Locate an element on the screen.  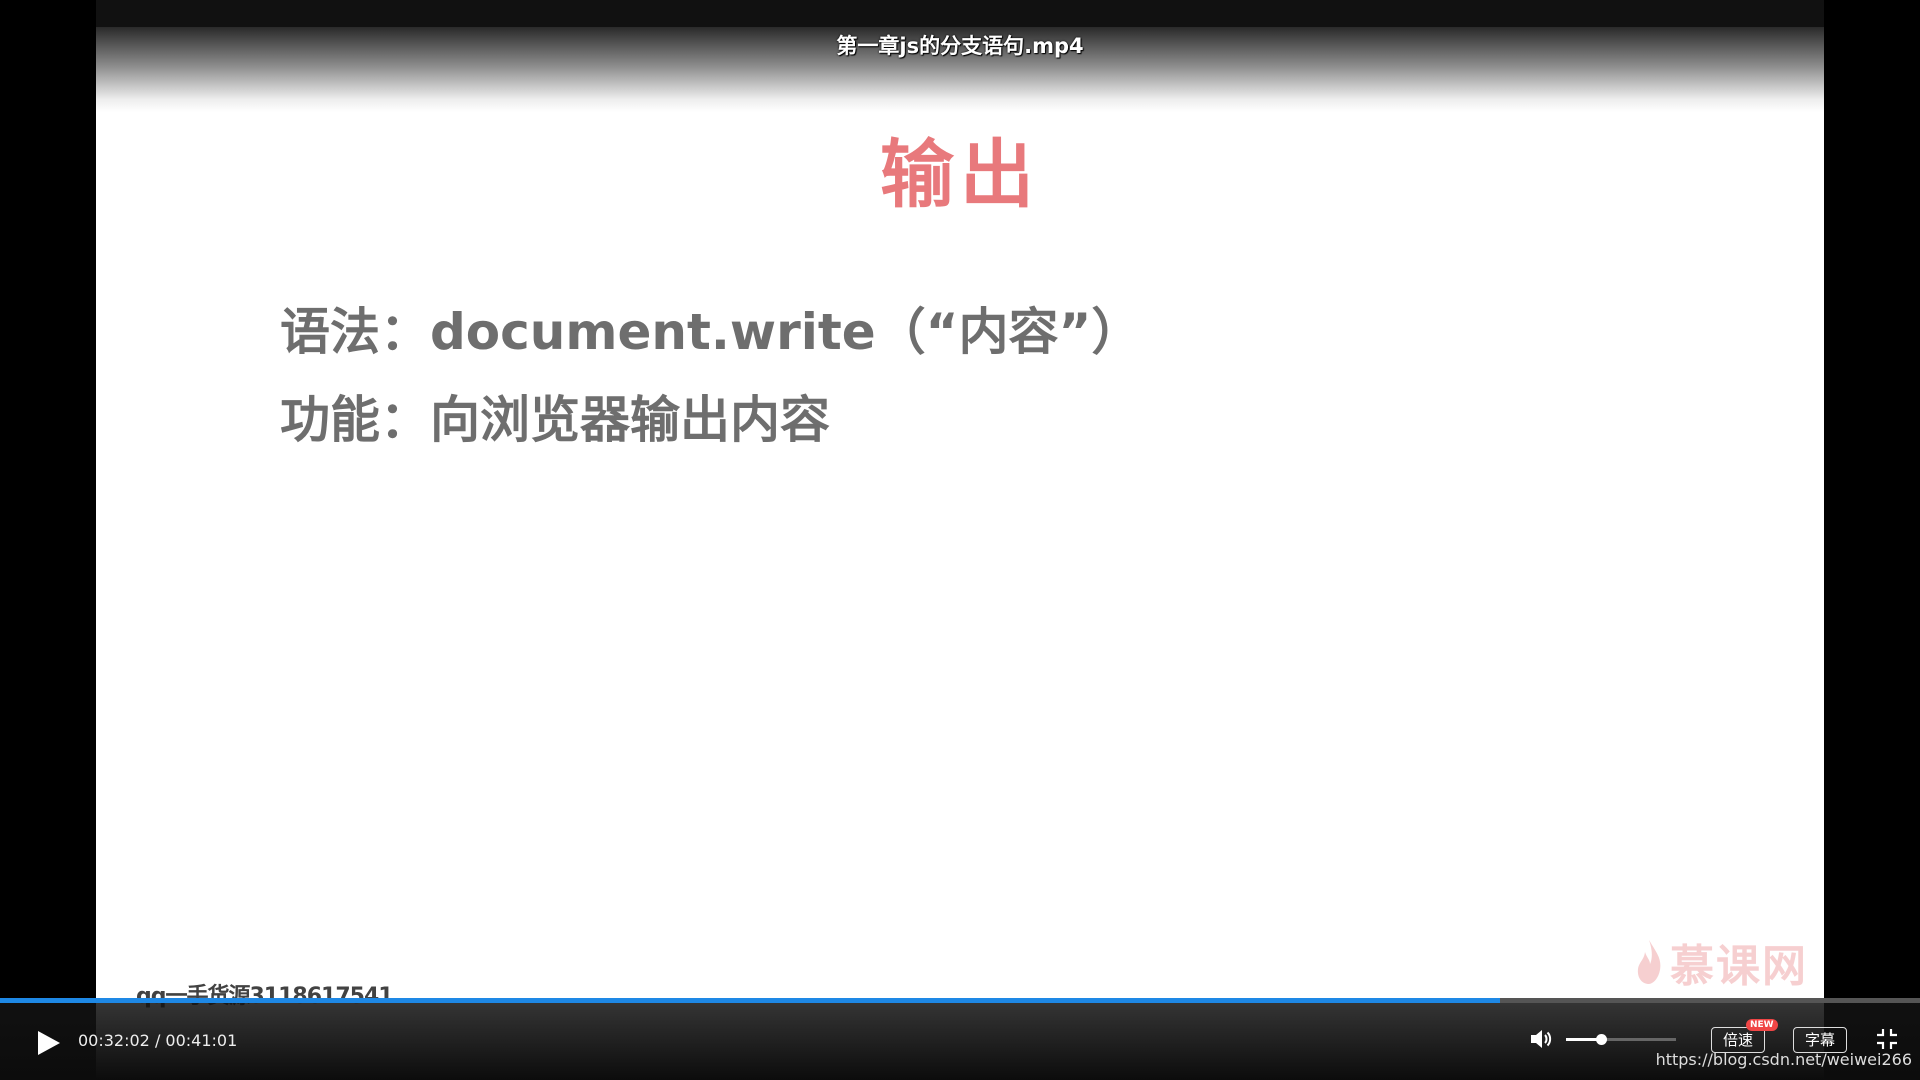
video-title: 第一章js的分支语句.mp4 is located at coordinates (960, 46).